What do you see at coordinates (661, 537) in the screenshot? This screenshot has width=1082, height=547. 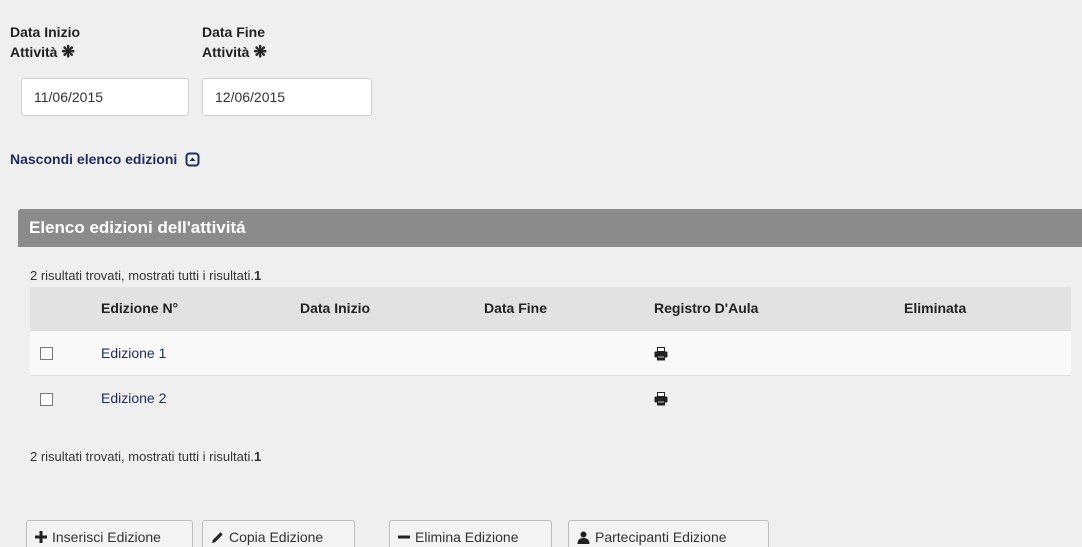 I see `participants-edition-label: Partecipanti Edizione` at bounding box center [661, 537].